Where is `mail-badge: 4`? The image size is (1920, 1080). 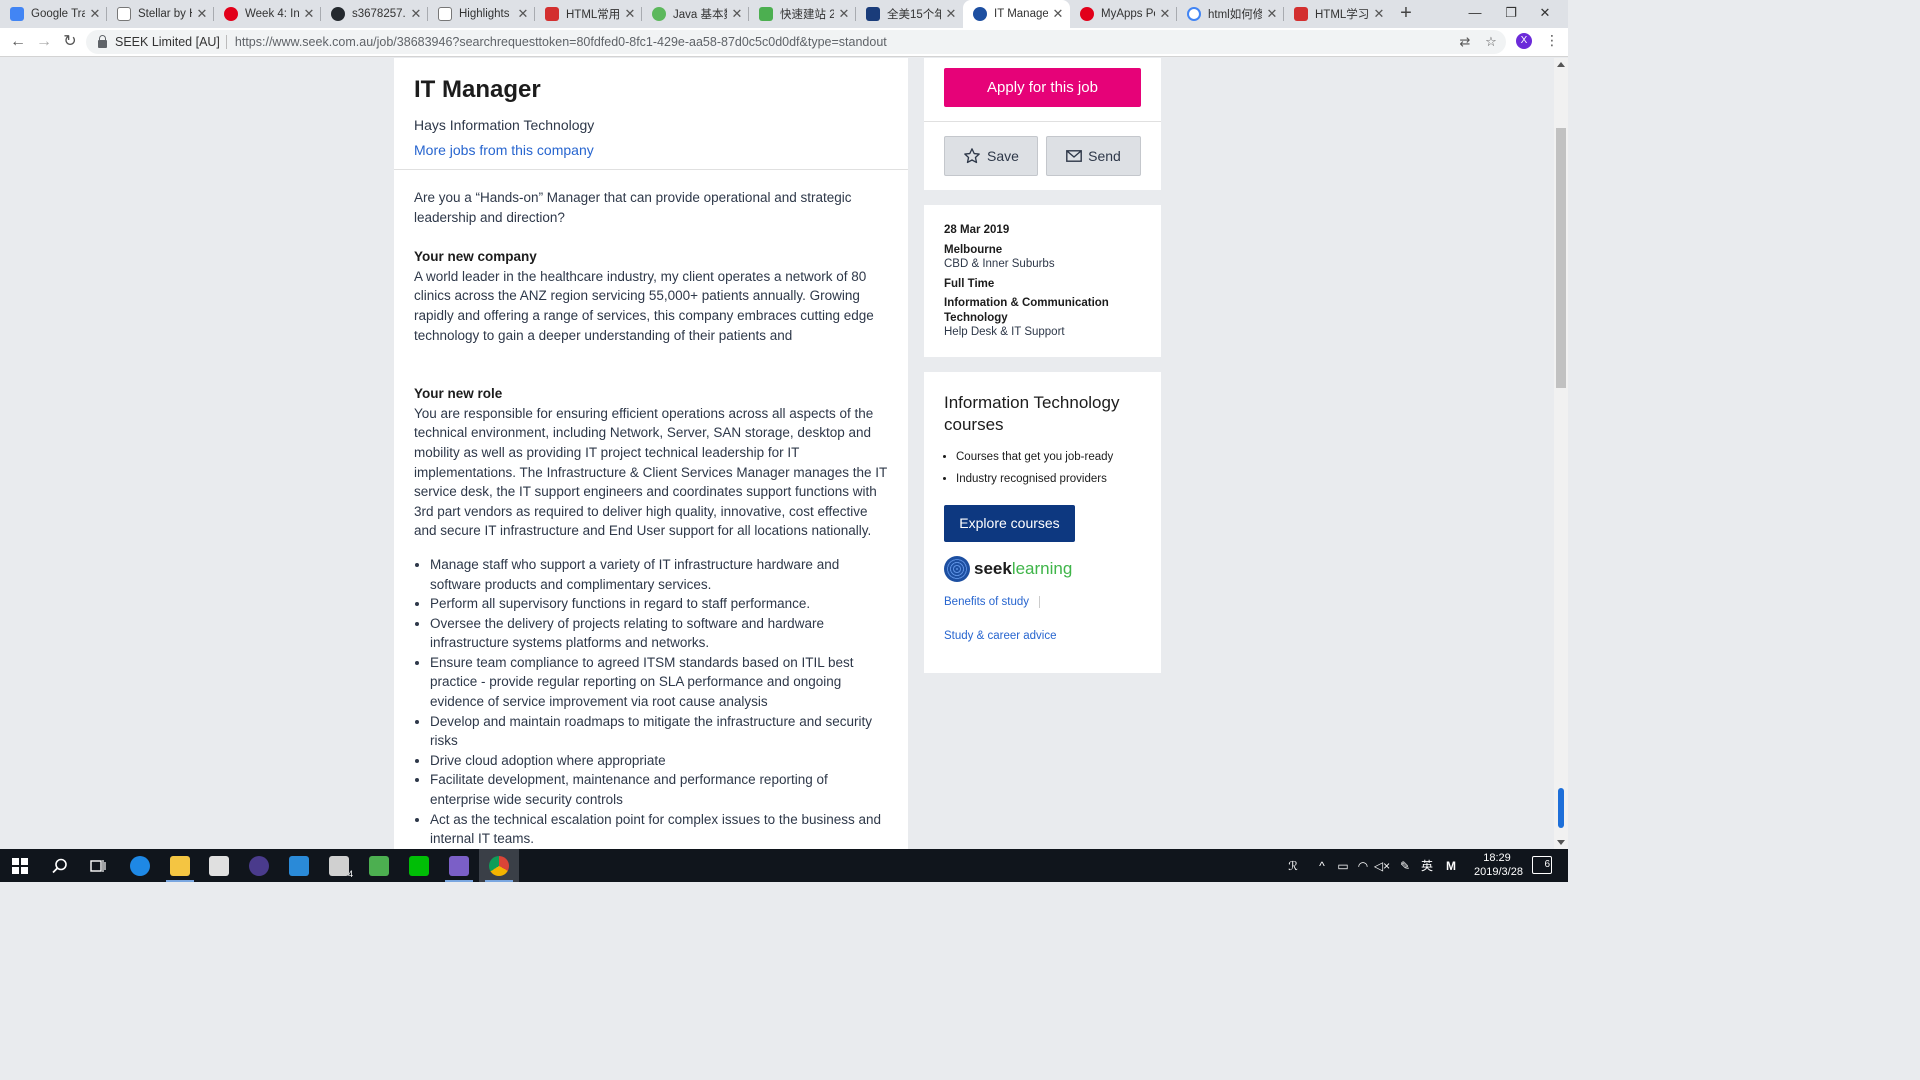 mail-badge: 4 is located at coordinates (350, 874).